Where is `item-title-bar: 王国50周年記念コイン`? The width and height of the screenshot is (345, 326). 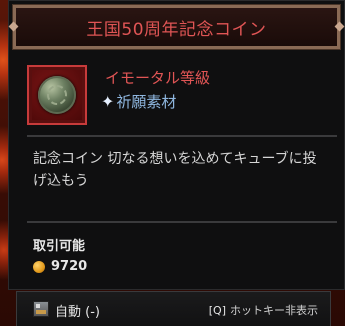 item-title-bar: 王国50周年記念コイン is located at coordinates (176, 27).